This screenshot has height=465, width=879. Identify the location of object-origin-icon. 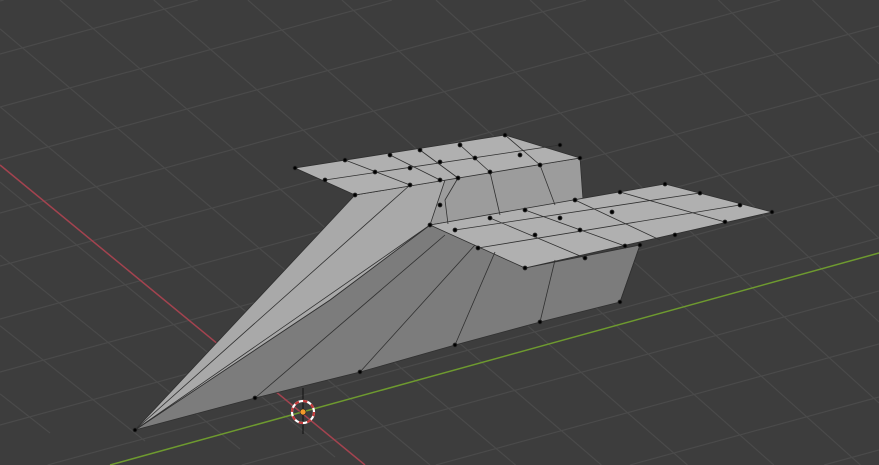
(303, 412).